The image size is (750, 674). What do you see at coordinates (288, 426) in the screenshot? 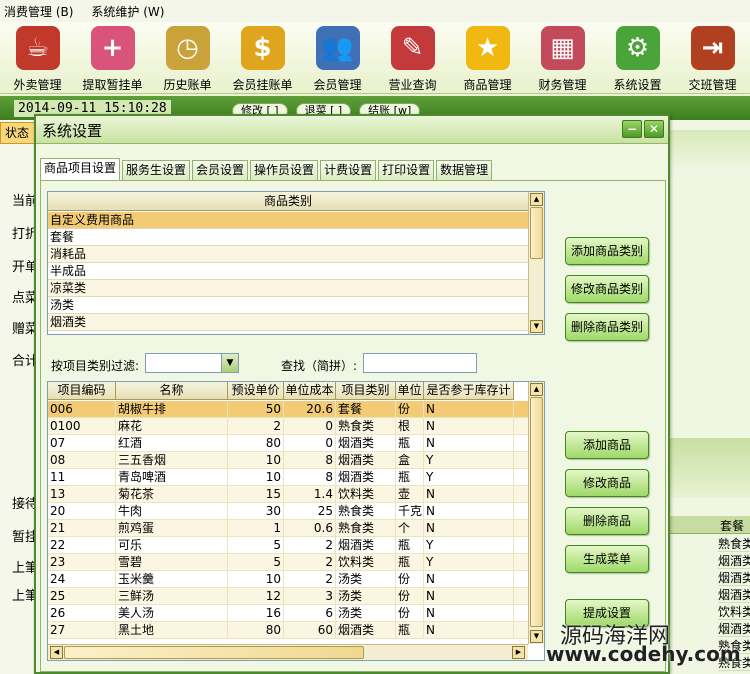
I see `table-row: 0100 麻花 2 0 熟食类根 N` at bounding box center [288, 426].